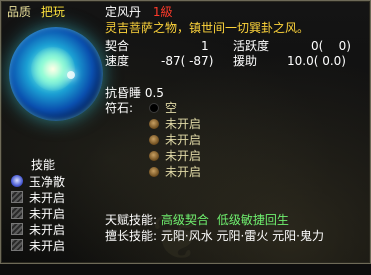 Image resolution: width=371 pixels, height=275 pixels. What do you see at coordinates (131, 220) in the screenshot?
I see `talent-label: 天赋技能:` at bounding box center [131, 220].